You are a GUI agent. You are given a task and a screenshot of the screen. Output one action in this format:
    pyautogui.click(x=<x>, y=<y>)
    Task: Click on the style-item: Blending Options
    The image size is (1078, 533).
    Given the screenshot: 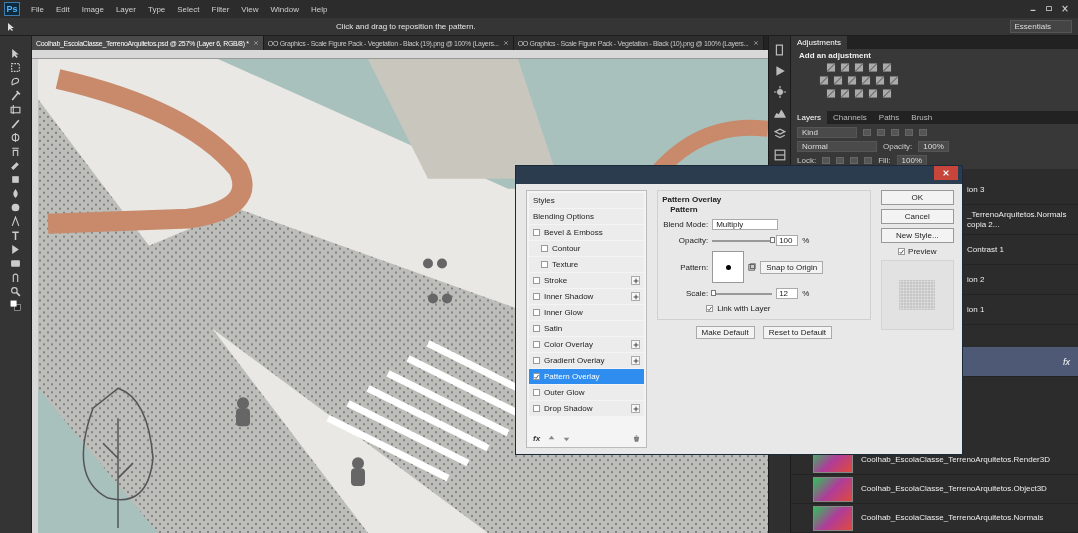 What is the action you would take?
    pyautogui.click(x=587, y=216)
    